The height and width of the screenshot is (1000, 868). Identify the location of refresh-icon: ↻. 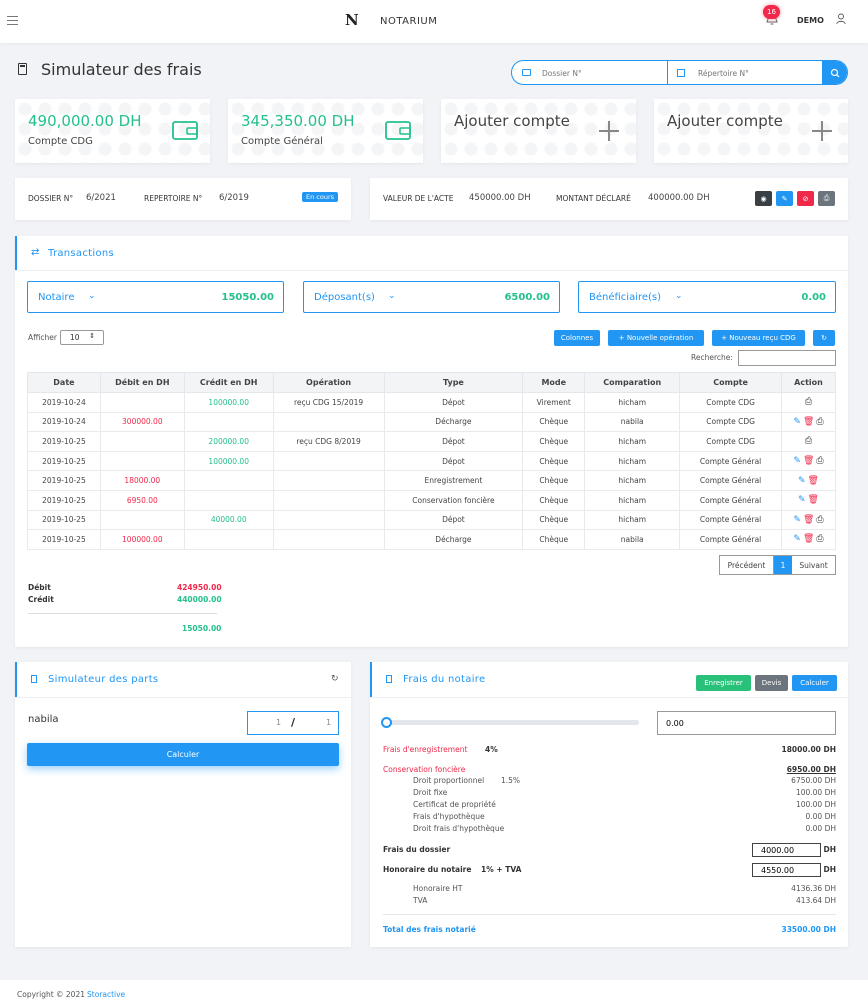
(335, 679).